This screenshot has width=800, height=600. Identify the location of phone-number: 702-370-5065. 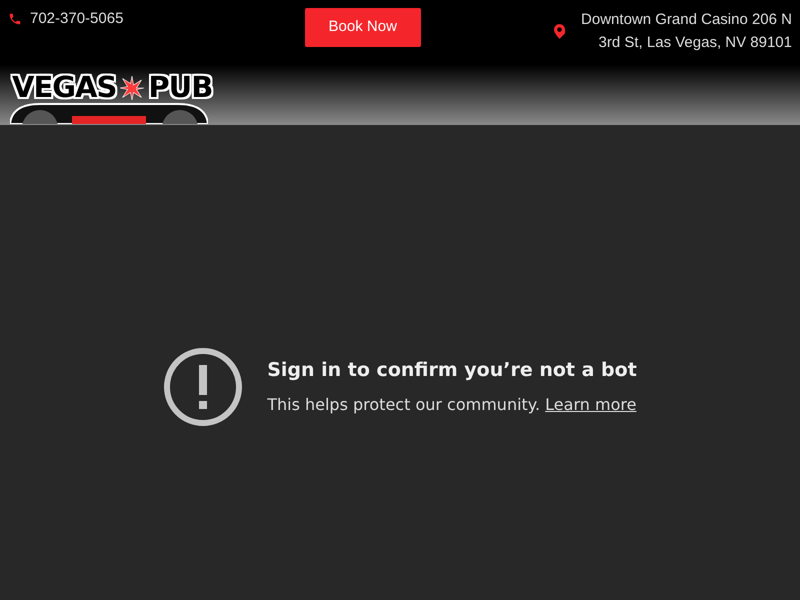
(77, 19).